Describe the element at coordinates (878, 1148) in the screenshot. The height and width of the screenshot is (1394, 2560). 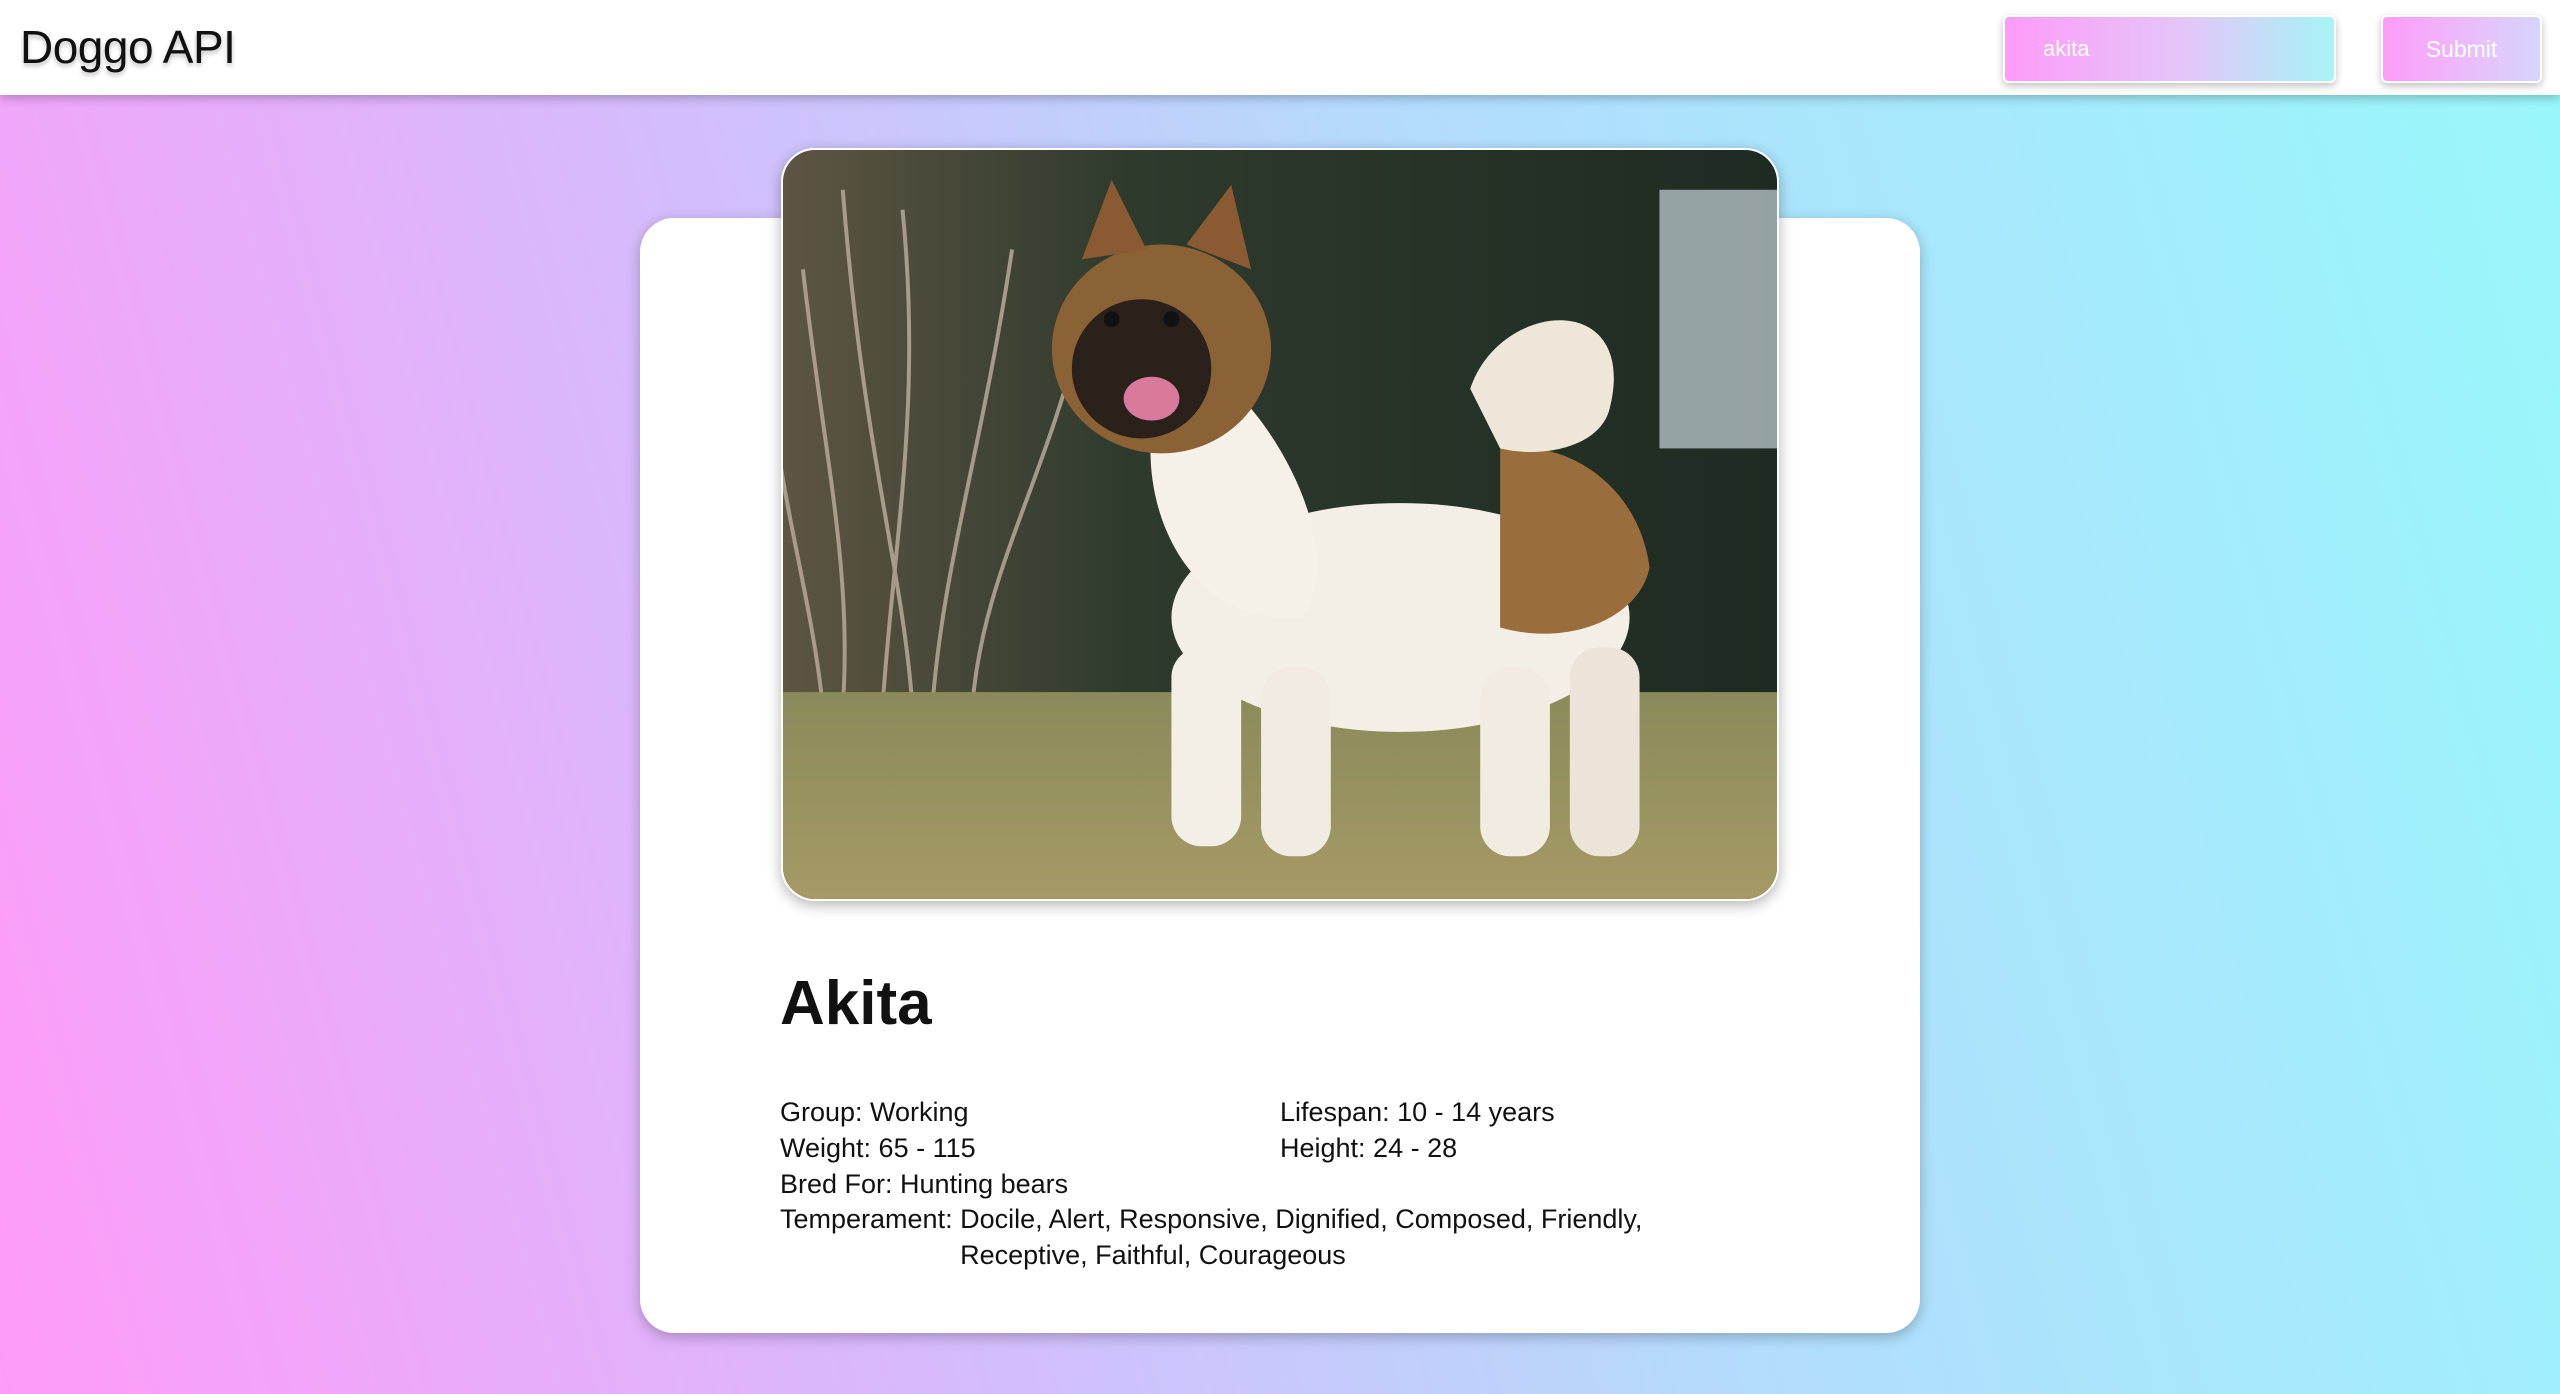
I see `breed-weight: Weight: 65 - 115` at that location.